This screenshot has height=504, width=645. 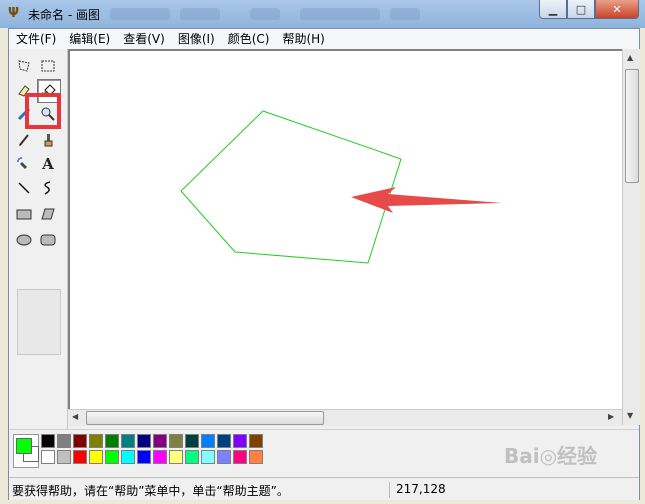 What do you see at coordinates (143, 39) in the screenshot?
I see `menu-view: 查看(V)` at bounding box center [143, 39].